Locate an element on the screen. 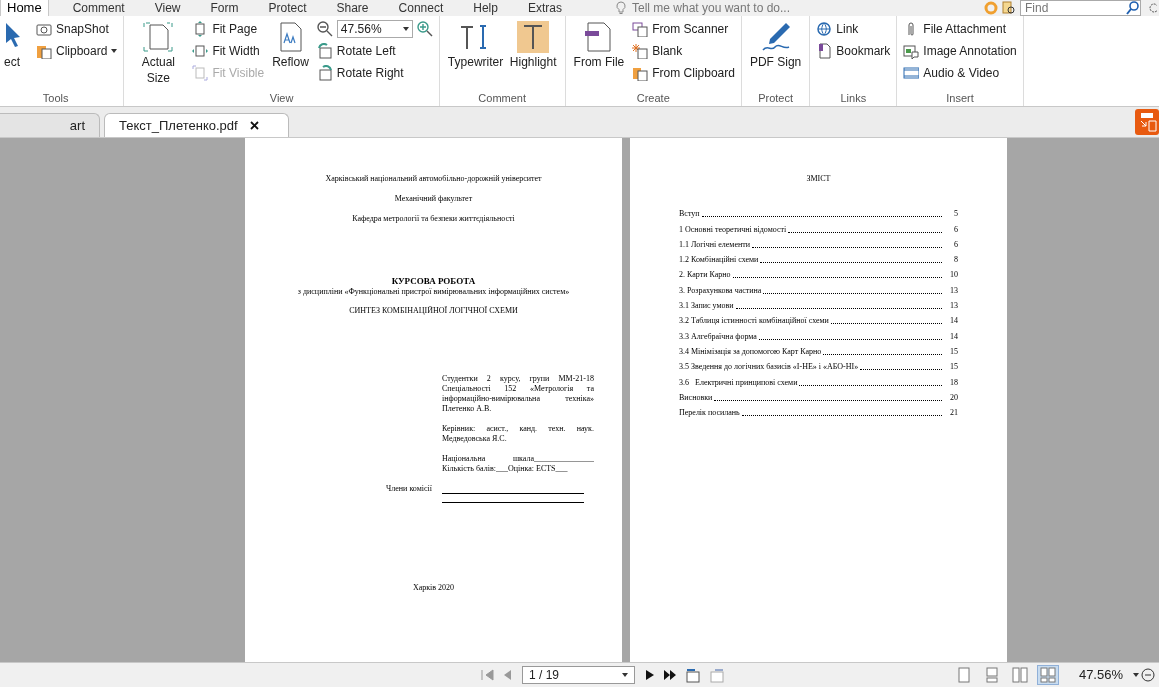 The height and width of the screenshot is (687, 1159). ribbon-button: Clipboard is located at coordinates (77, 51).